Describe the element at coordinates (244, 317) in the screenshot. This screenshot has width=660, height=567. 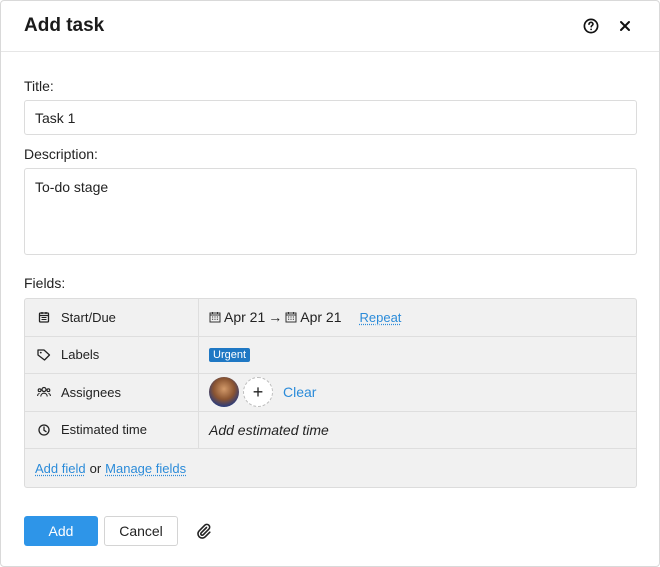
I see `start-date: Apr 21` at that location.